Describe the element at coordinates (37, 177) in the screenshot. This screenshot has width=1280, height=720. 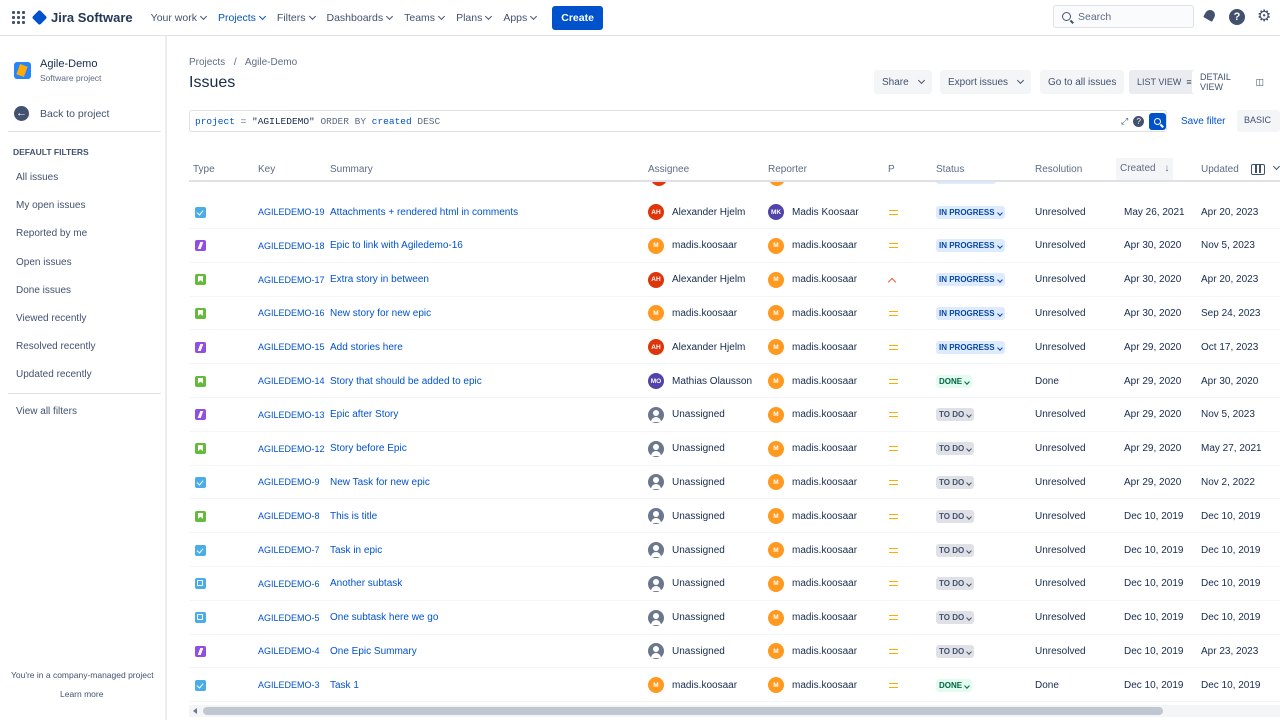
I see `filter-all-issues: All issues` at that location.